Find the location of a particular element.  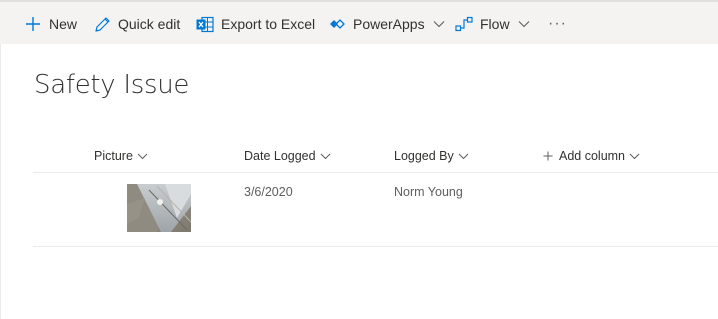

date-logged-cell: 3/6/2020 is located at coordinates (268, 192).